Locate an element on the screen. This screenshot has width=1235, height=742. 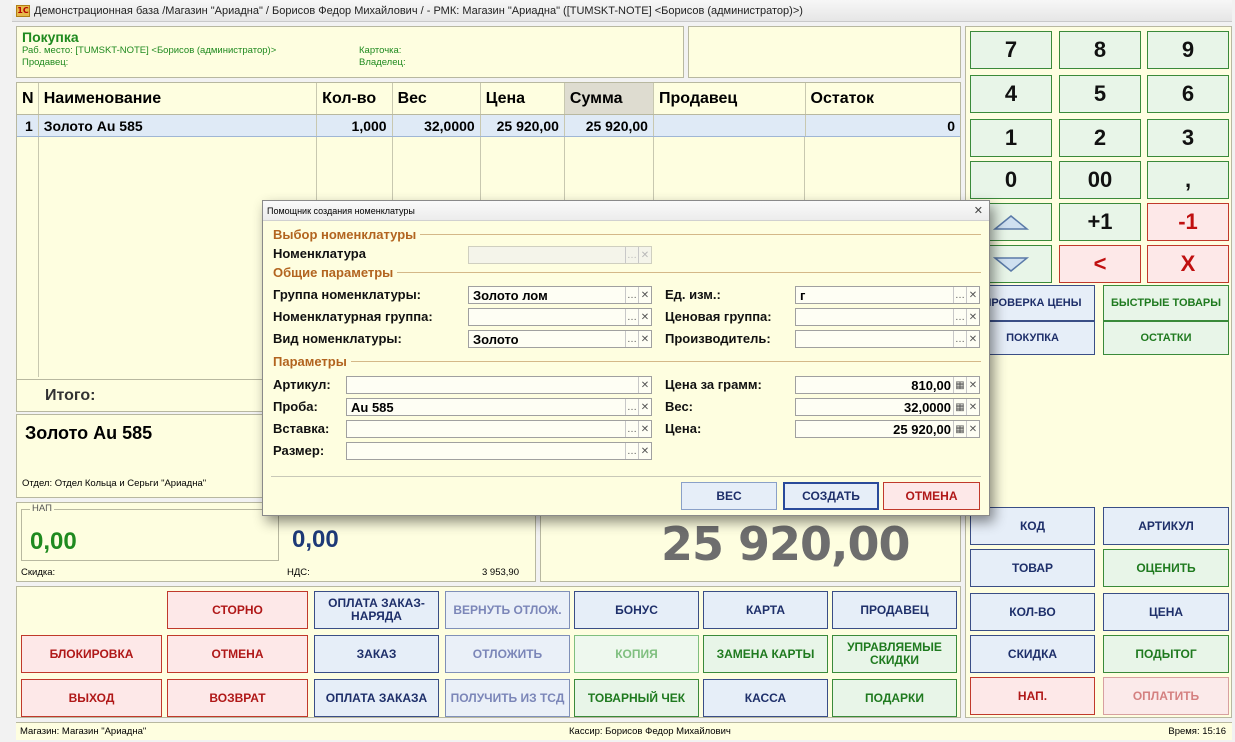
key-2: 2 is located at coordinates (1100, 138).